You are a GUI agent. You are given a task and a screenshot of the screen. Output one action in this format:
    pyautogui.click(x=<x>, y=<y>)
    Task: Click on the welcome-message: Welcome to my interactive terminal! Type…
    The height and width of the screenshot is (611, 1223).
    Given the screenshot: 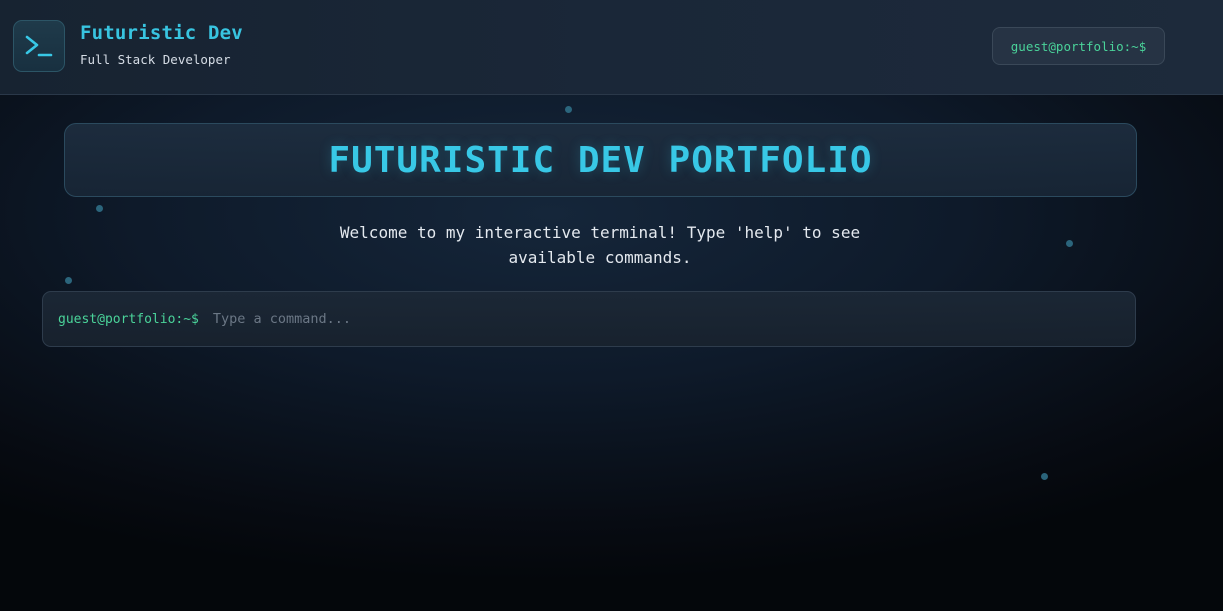 What is the action you would take?
    pyautogui.click(x=600, y=245)
    